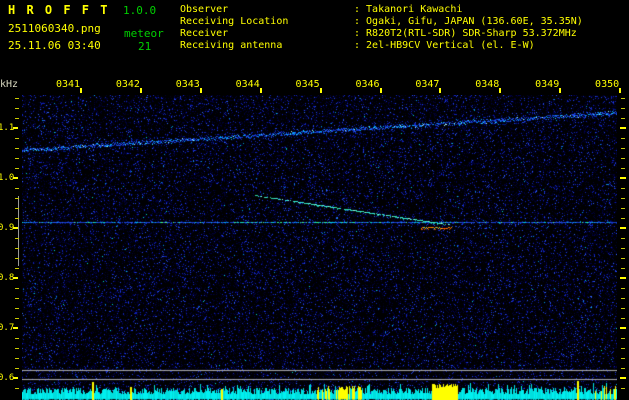 This screenshot has width=629, height=400. I want to click on time-tick-label: 0346, so click(367, 84).